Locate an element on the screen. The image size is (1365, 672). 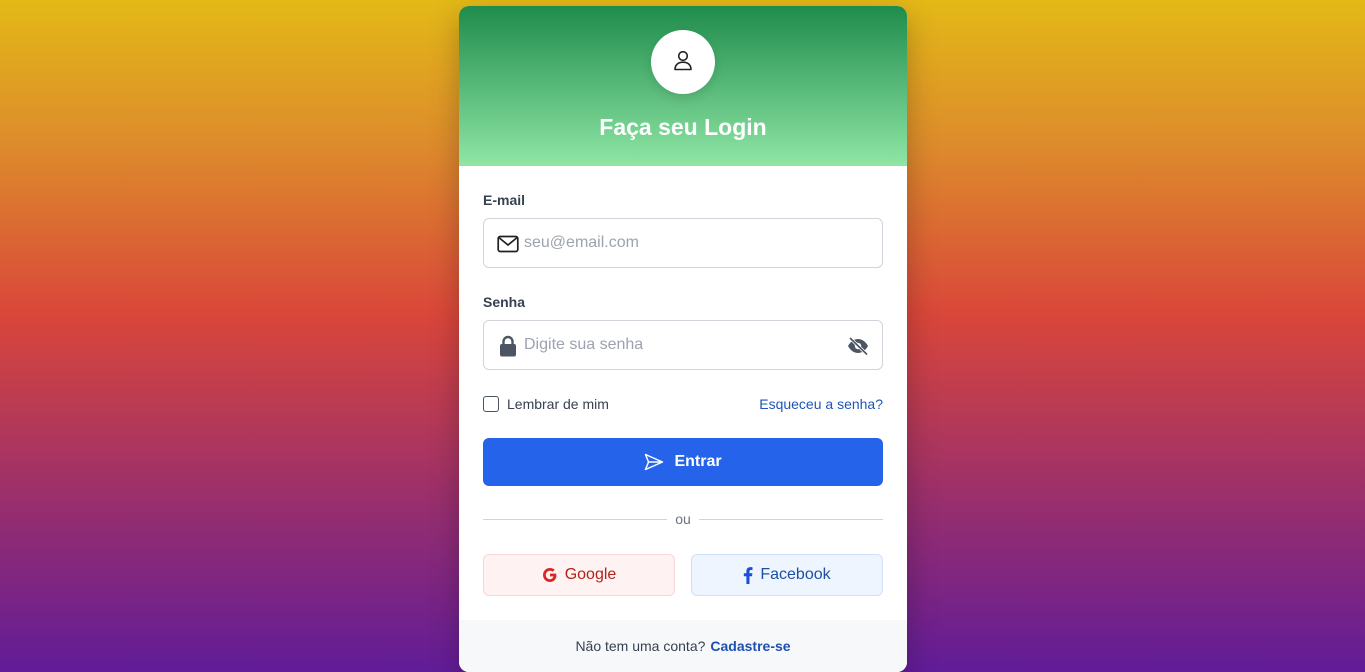
google-login-button: Google is located at coordinates (579, 575).